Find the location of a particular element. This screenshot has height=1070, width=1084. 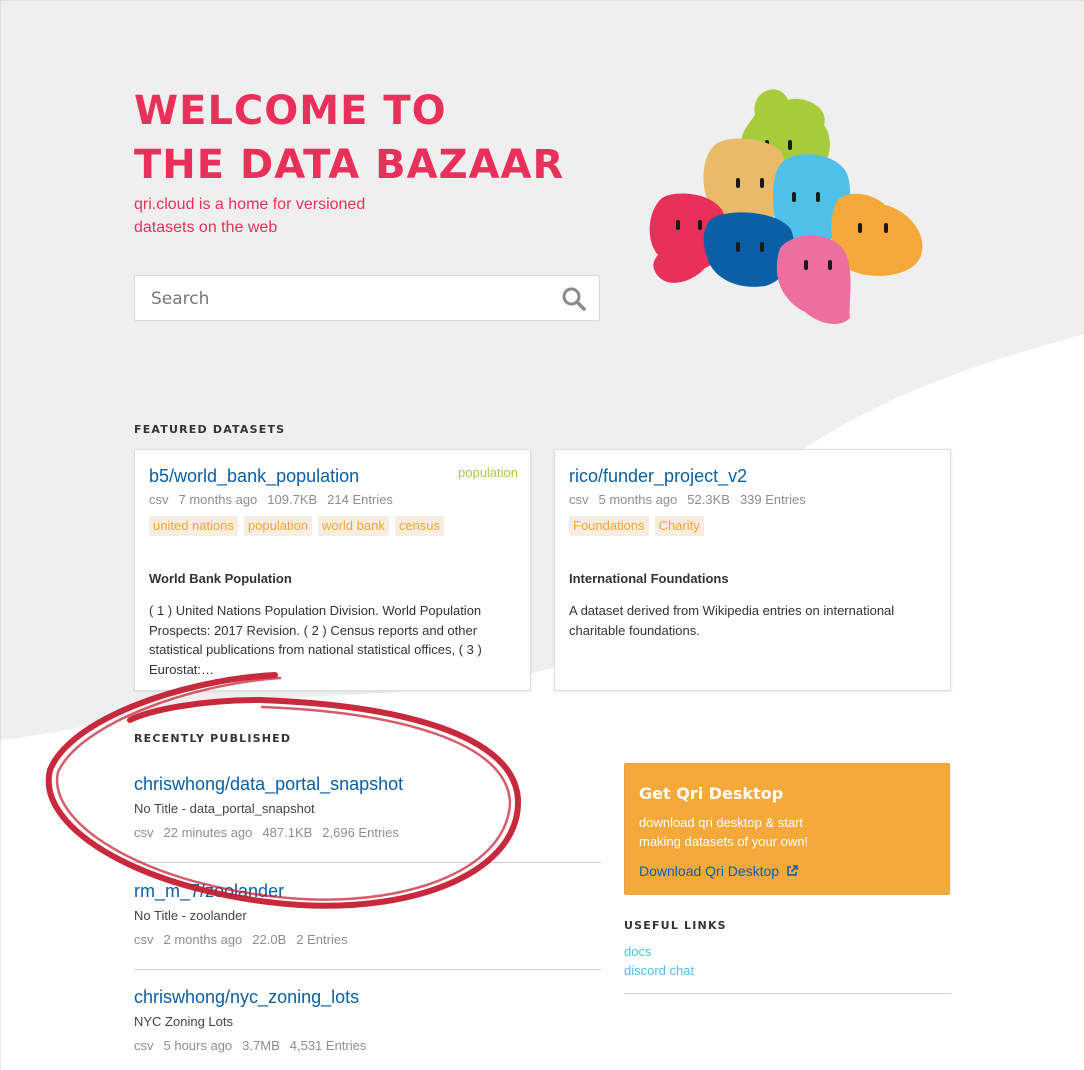

download-qri-desktop-link: Download Qri Desktop is located at coordinates (718, 871).